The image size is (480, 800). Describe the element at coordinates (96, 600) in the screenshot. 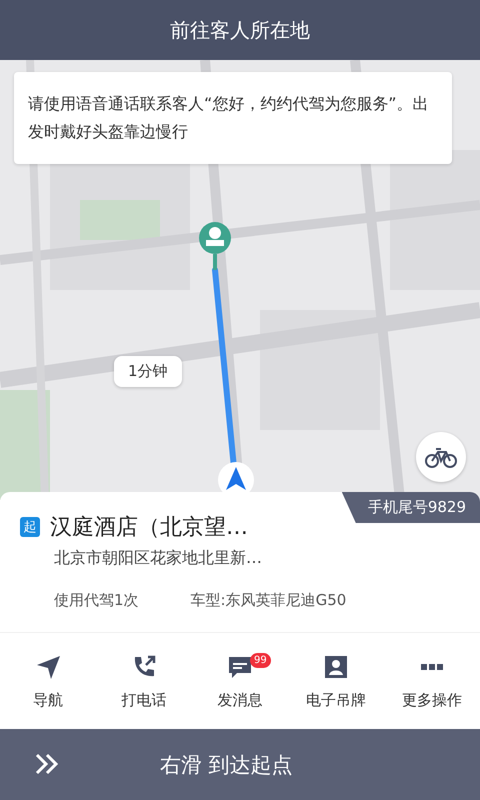

I see `usage-text: 使用代驾1次` at that location.